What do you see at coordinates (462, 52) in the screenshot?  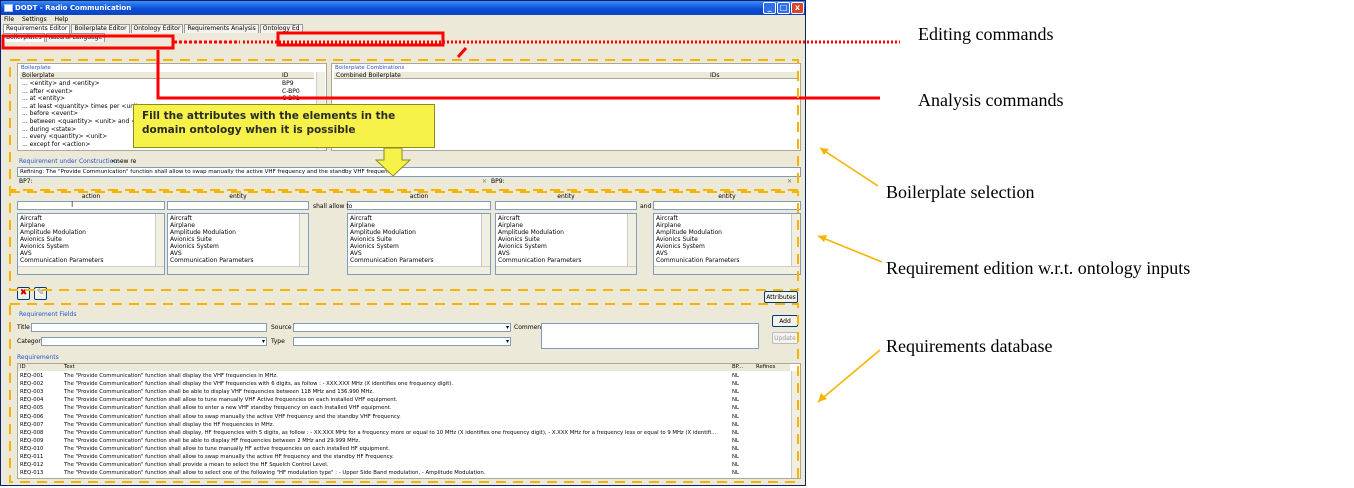 I see `analysis-tick` at bounding box center [462, 52].